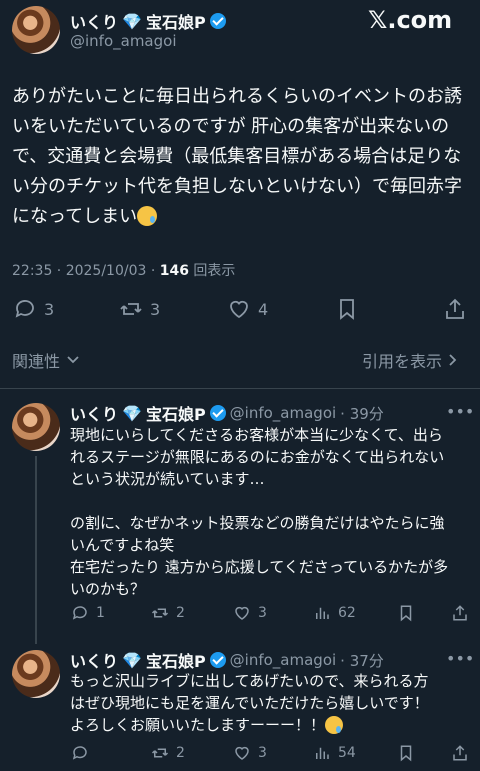 The height and width of the screenshot is (771, 480). I want to click on sort-relevance-dropdown: 関連性, so click(46, 360).